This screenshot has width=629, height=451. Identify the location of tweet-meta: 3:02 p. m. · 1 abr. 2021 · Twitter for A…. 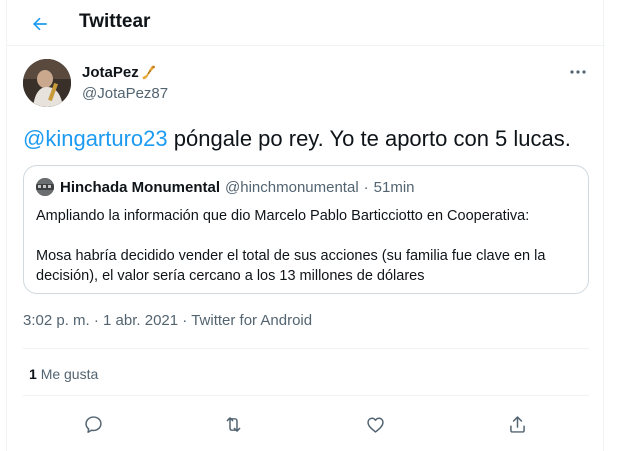
(167, 320).